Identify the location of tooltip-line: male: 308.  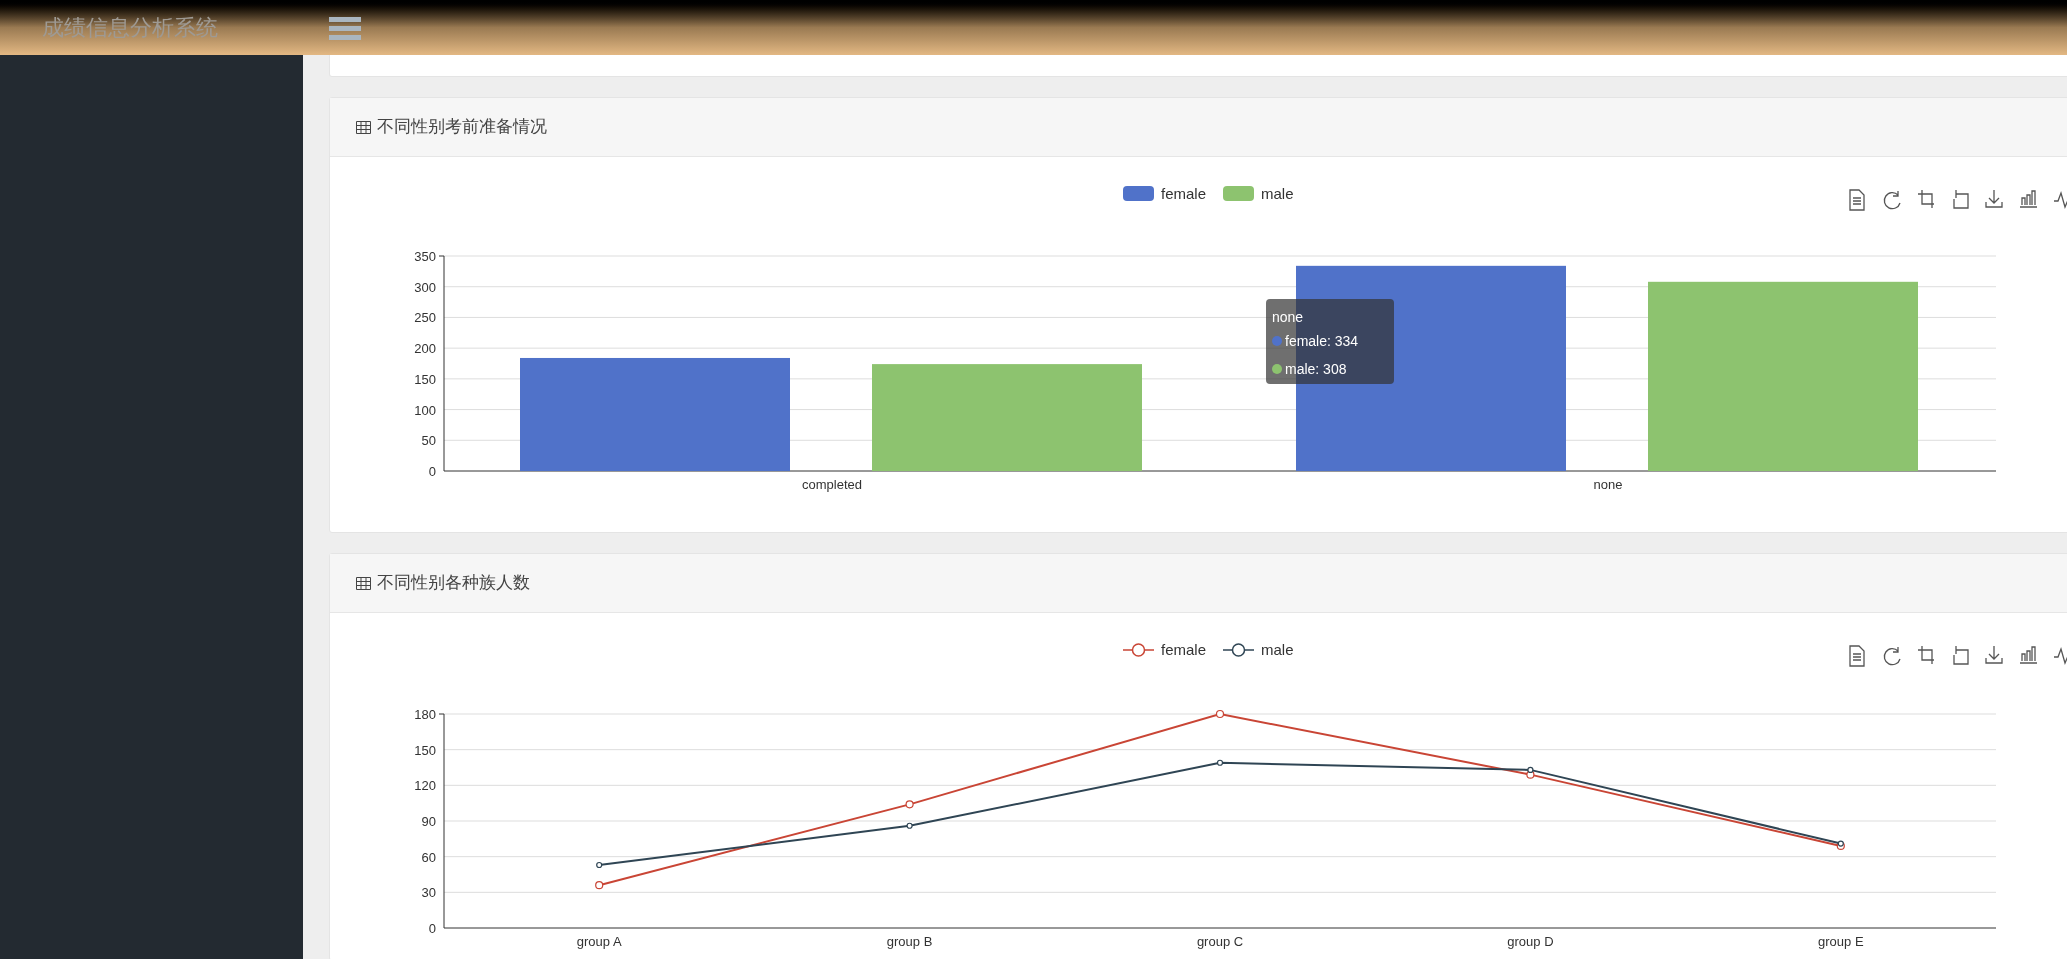
(1316, 369).